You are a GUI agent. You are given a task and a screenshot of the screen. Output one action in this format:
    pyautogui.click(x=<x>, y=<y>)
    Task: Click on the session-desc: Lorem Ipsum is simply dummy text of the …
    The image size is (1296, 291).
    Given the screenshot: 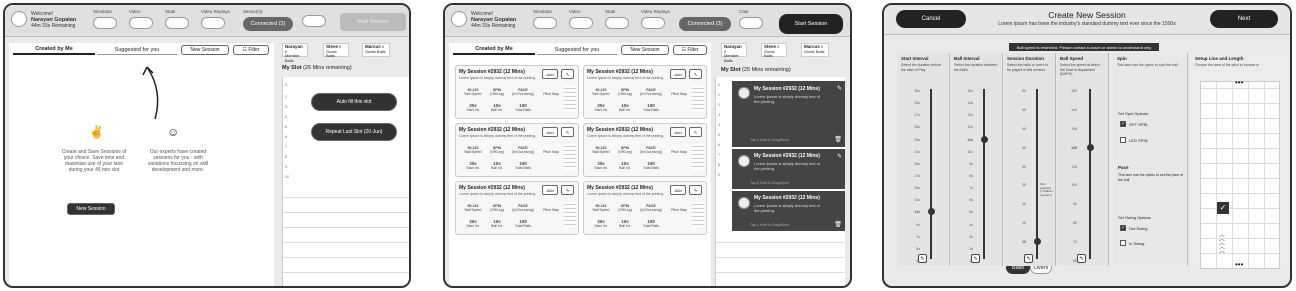 What is the action you would take?
    pyautogui.click(x=498, y=136)
    